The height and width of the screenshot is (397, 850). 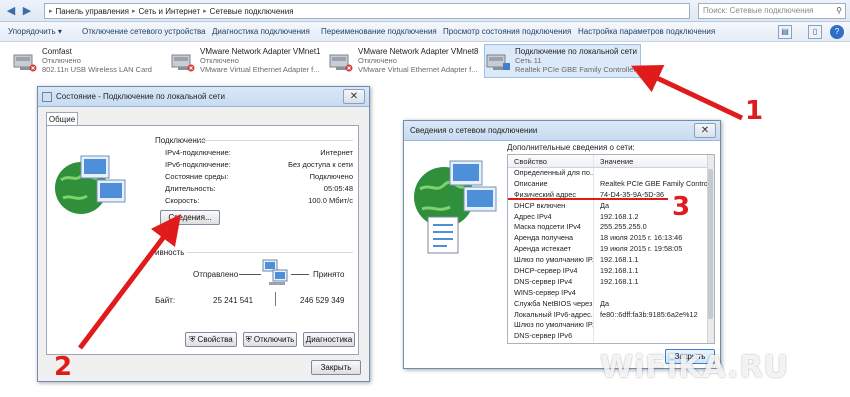 I want to click on annotation-number-2: 2, so click(x=63, y=367).